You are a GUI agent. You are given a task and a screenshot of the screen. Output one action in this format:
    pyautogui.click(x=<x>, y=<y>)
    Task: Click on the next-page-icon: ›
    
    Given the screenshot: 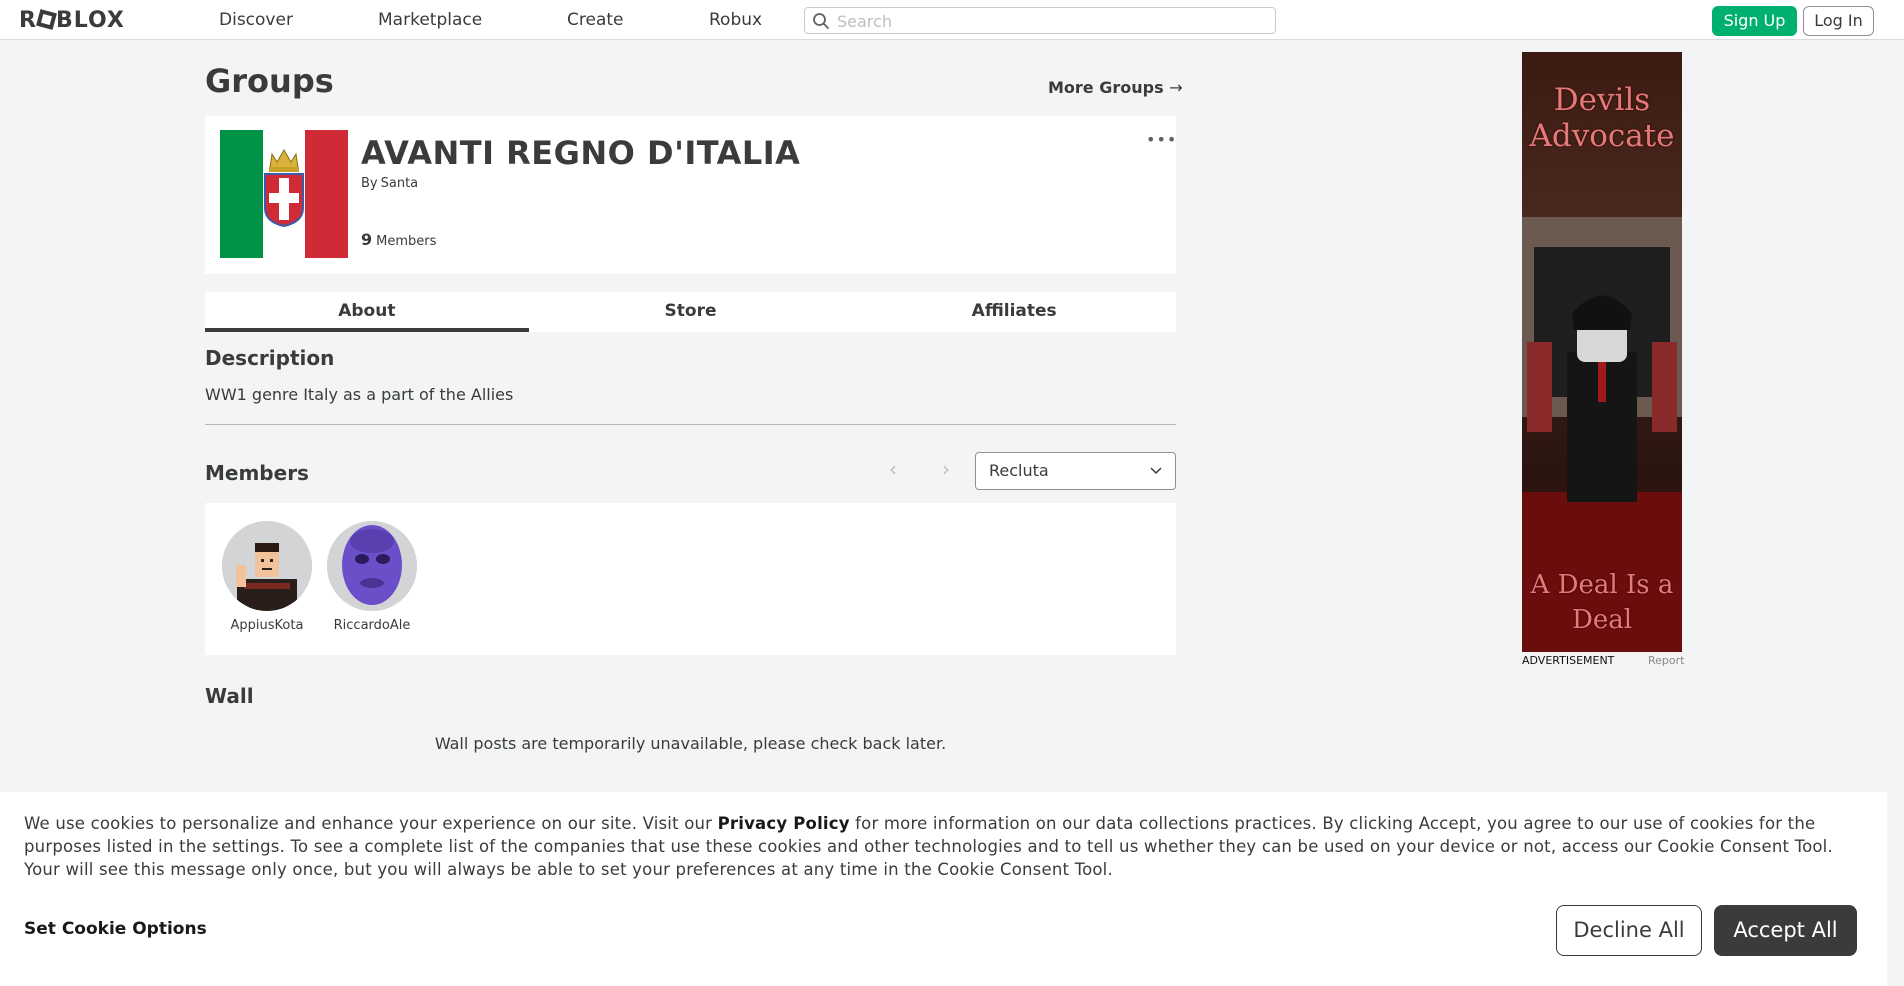 What is the action you would take?
    pyautogui.click(x=946, y=469)
    